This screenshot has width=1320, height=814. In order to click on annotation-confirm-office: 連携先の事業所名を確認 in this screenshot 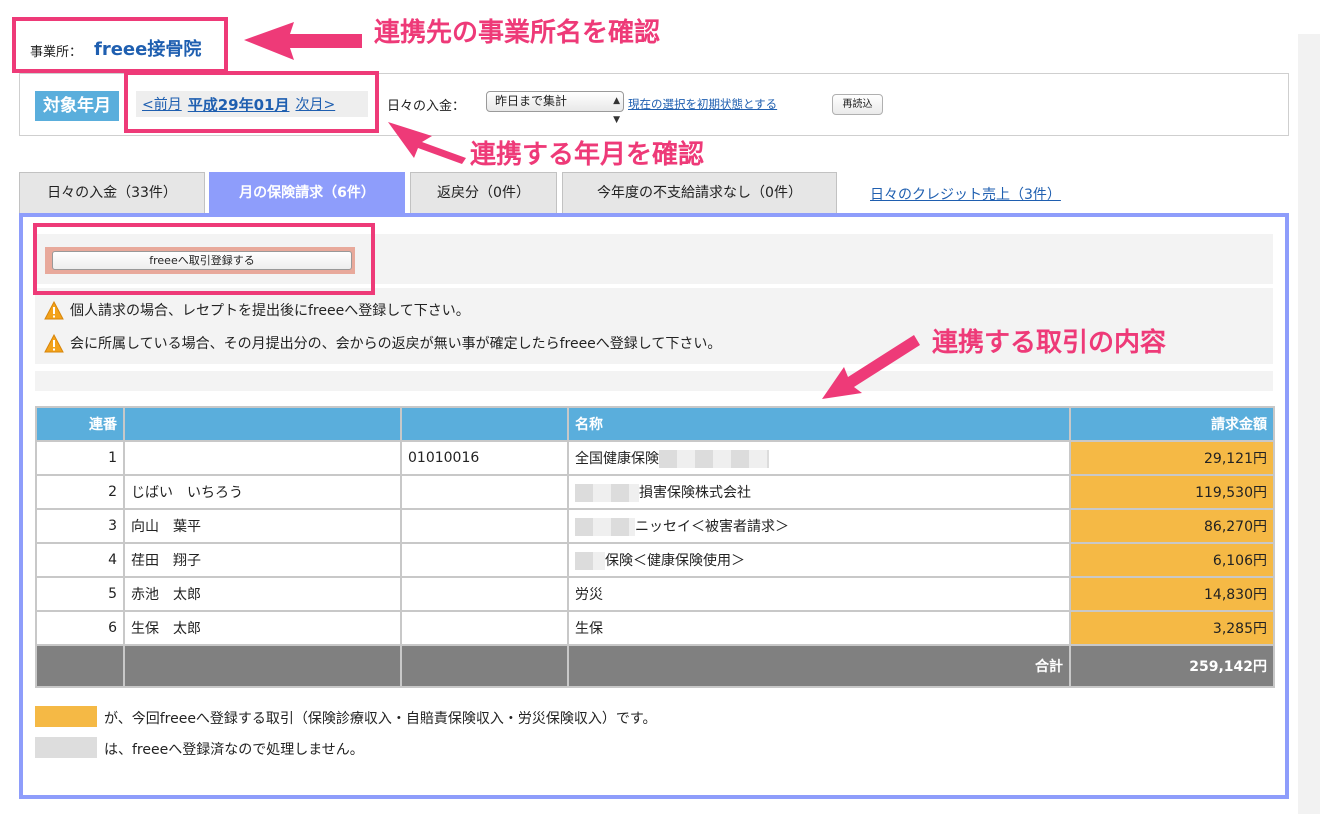, I will do `click(517, 33)`.